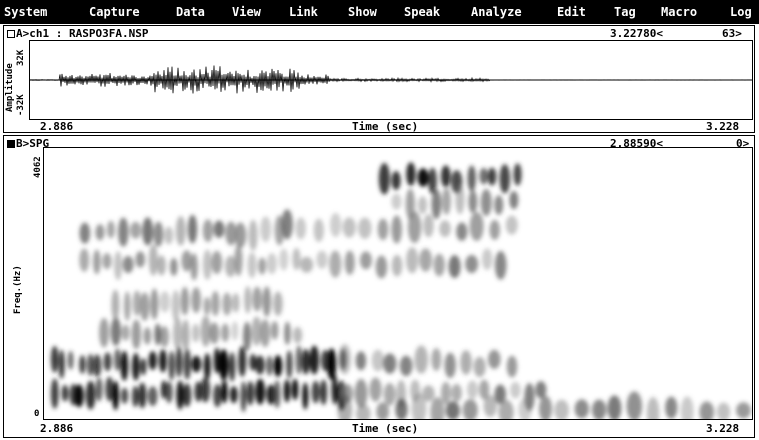 Image resolution: width=759 pixels, height=440 pixels. What do you see at coordinates (385, 126) in the screenshot?
I see `panel-a-x-label: Time (sec)` at bounding box center [385, 126].